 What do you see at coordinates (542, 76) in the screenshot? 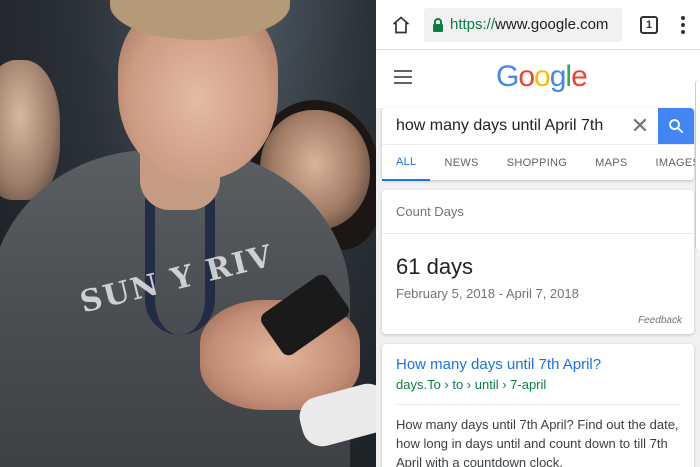
I see `google-logo: Google` at bounding box center [542, 76].